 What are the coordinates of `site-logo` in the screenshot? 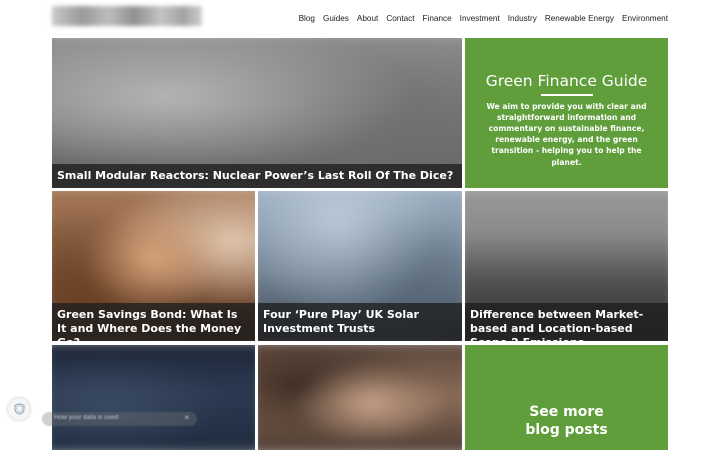 It's located at (127, 16).